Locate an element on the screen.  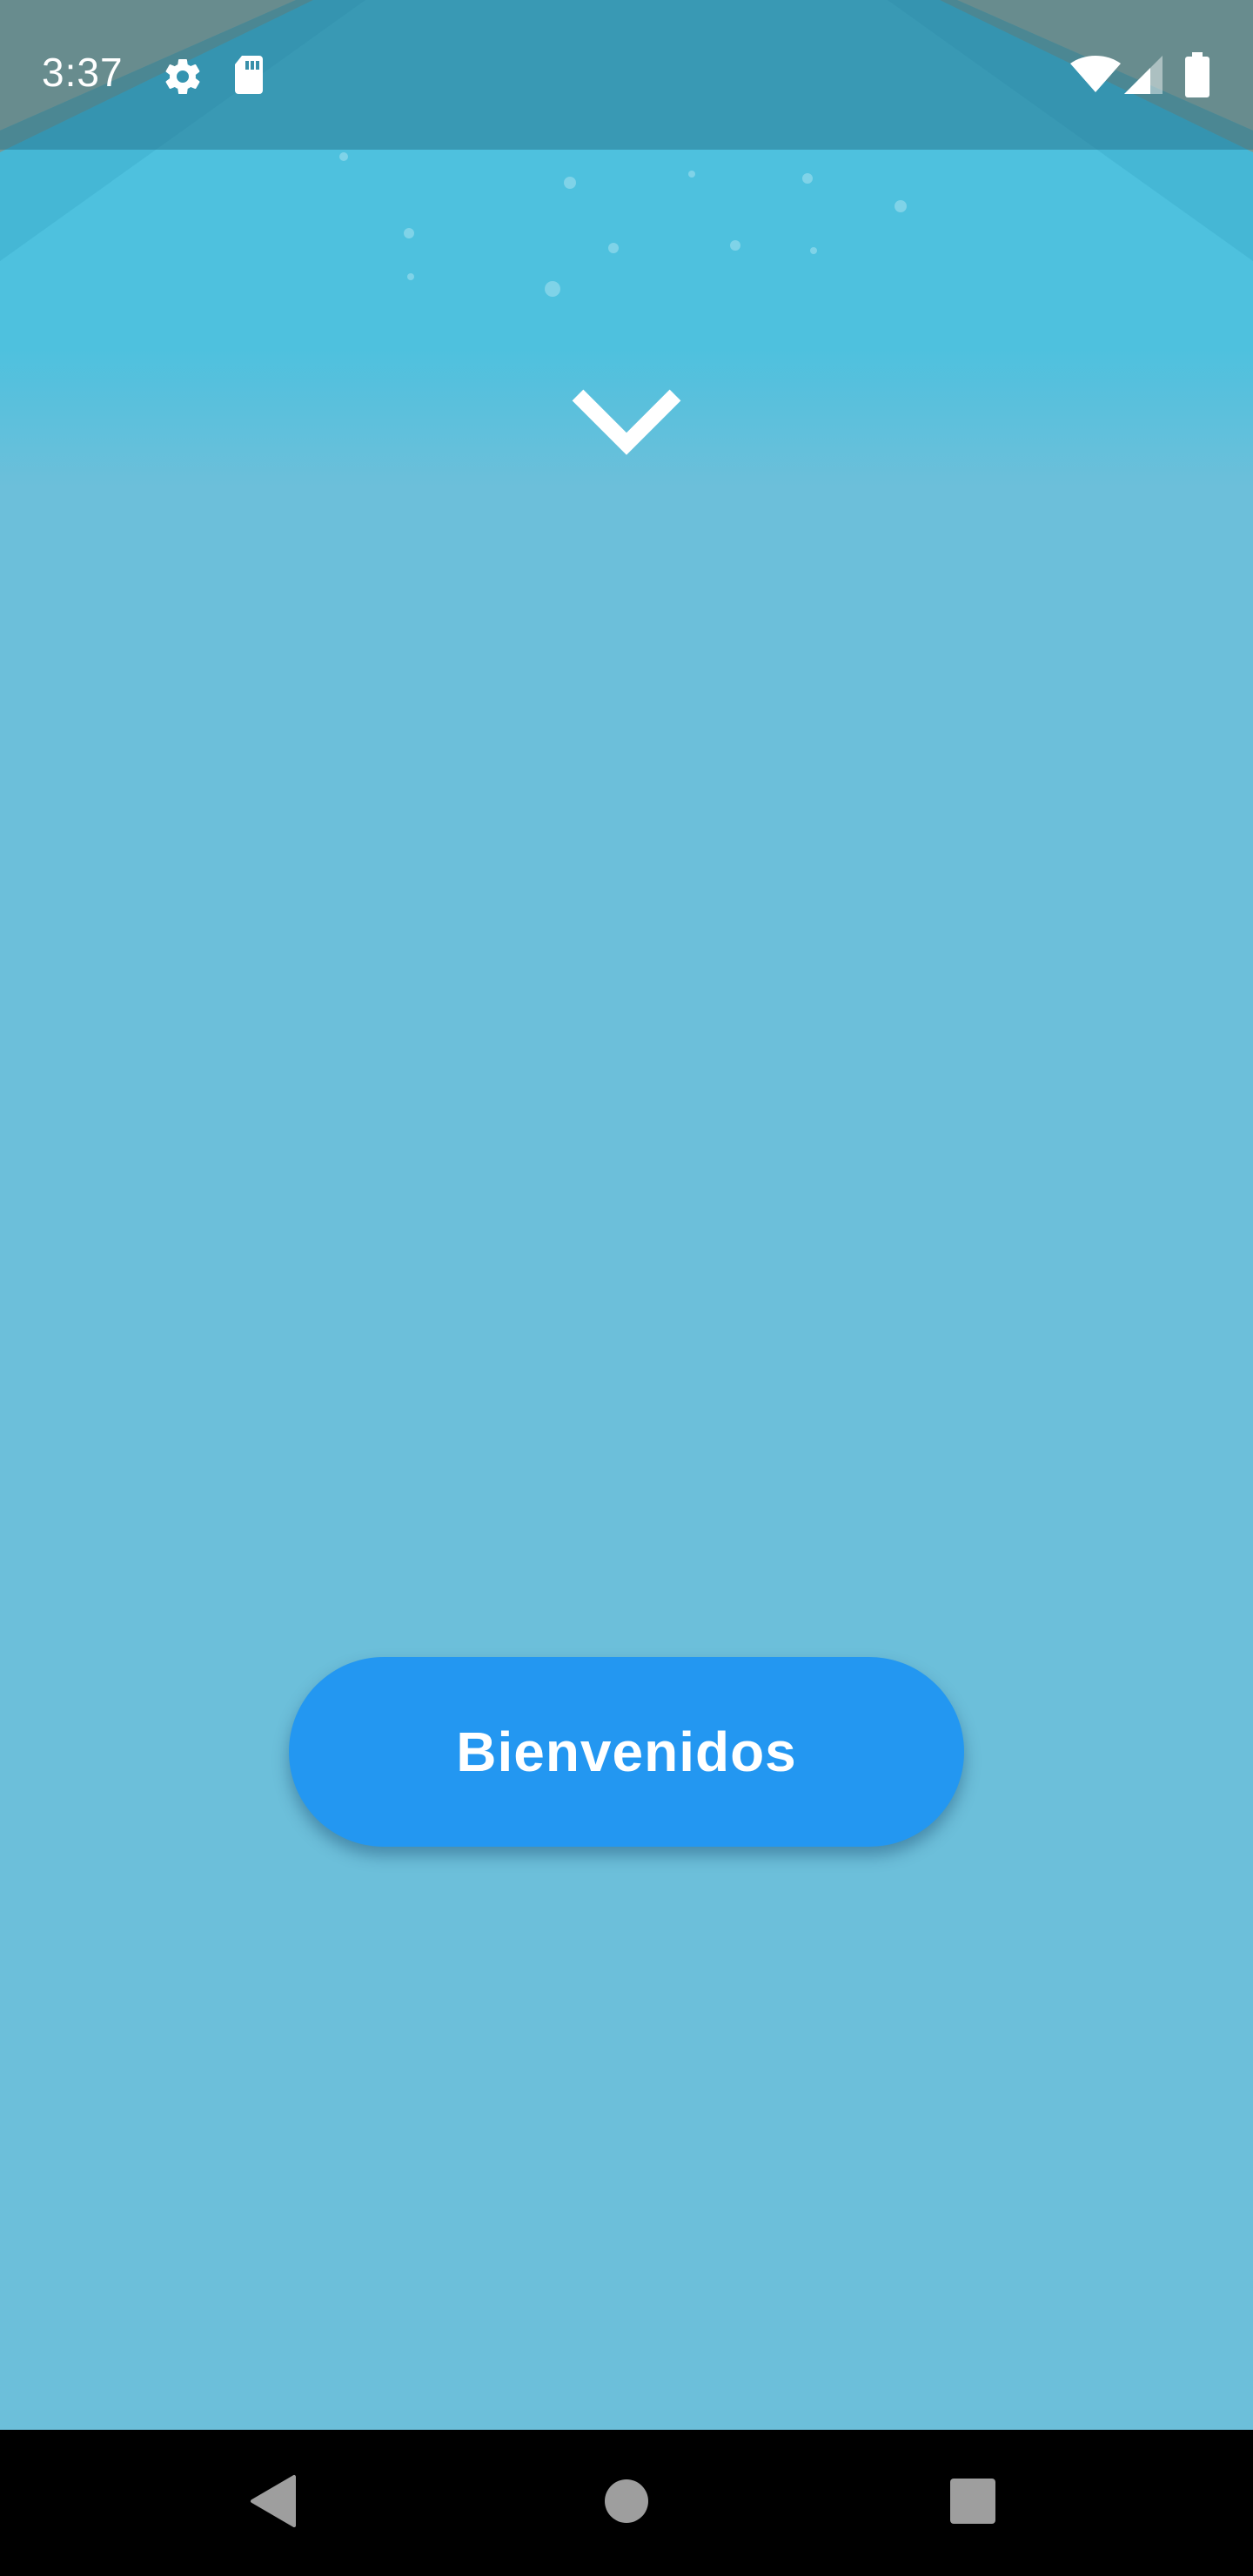
welcome-button-label: Bienvenidos is located at coordinates (626, 1752).